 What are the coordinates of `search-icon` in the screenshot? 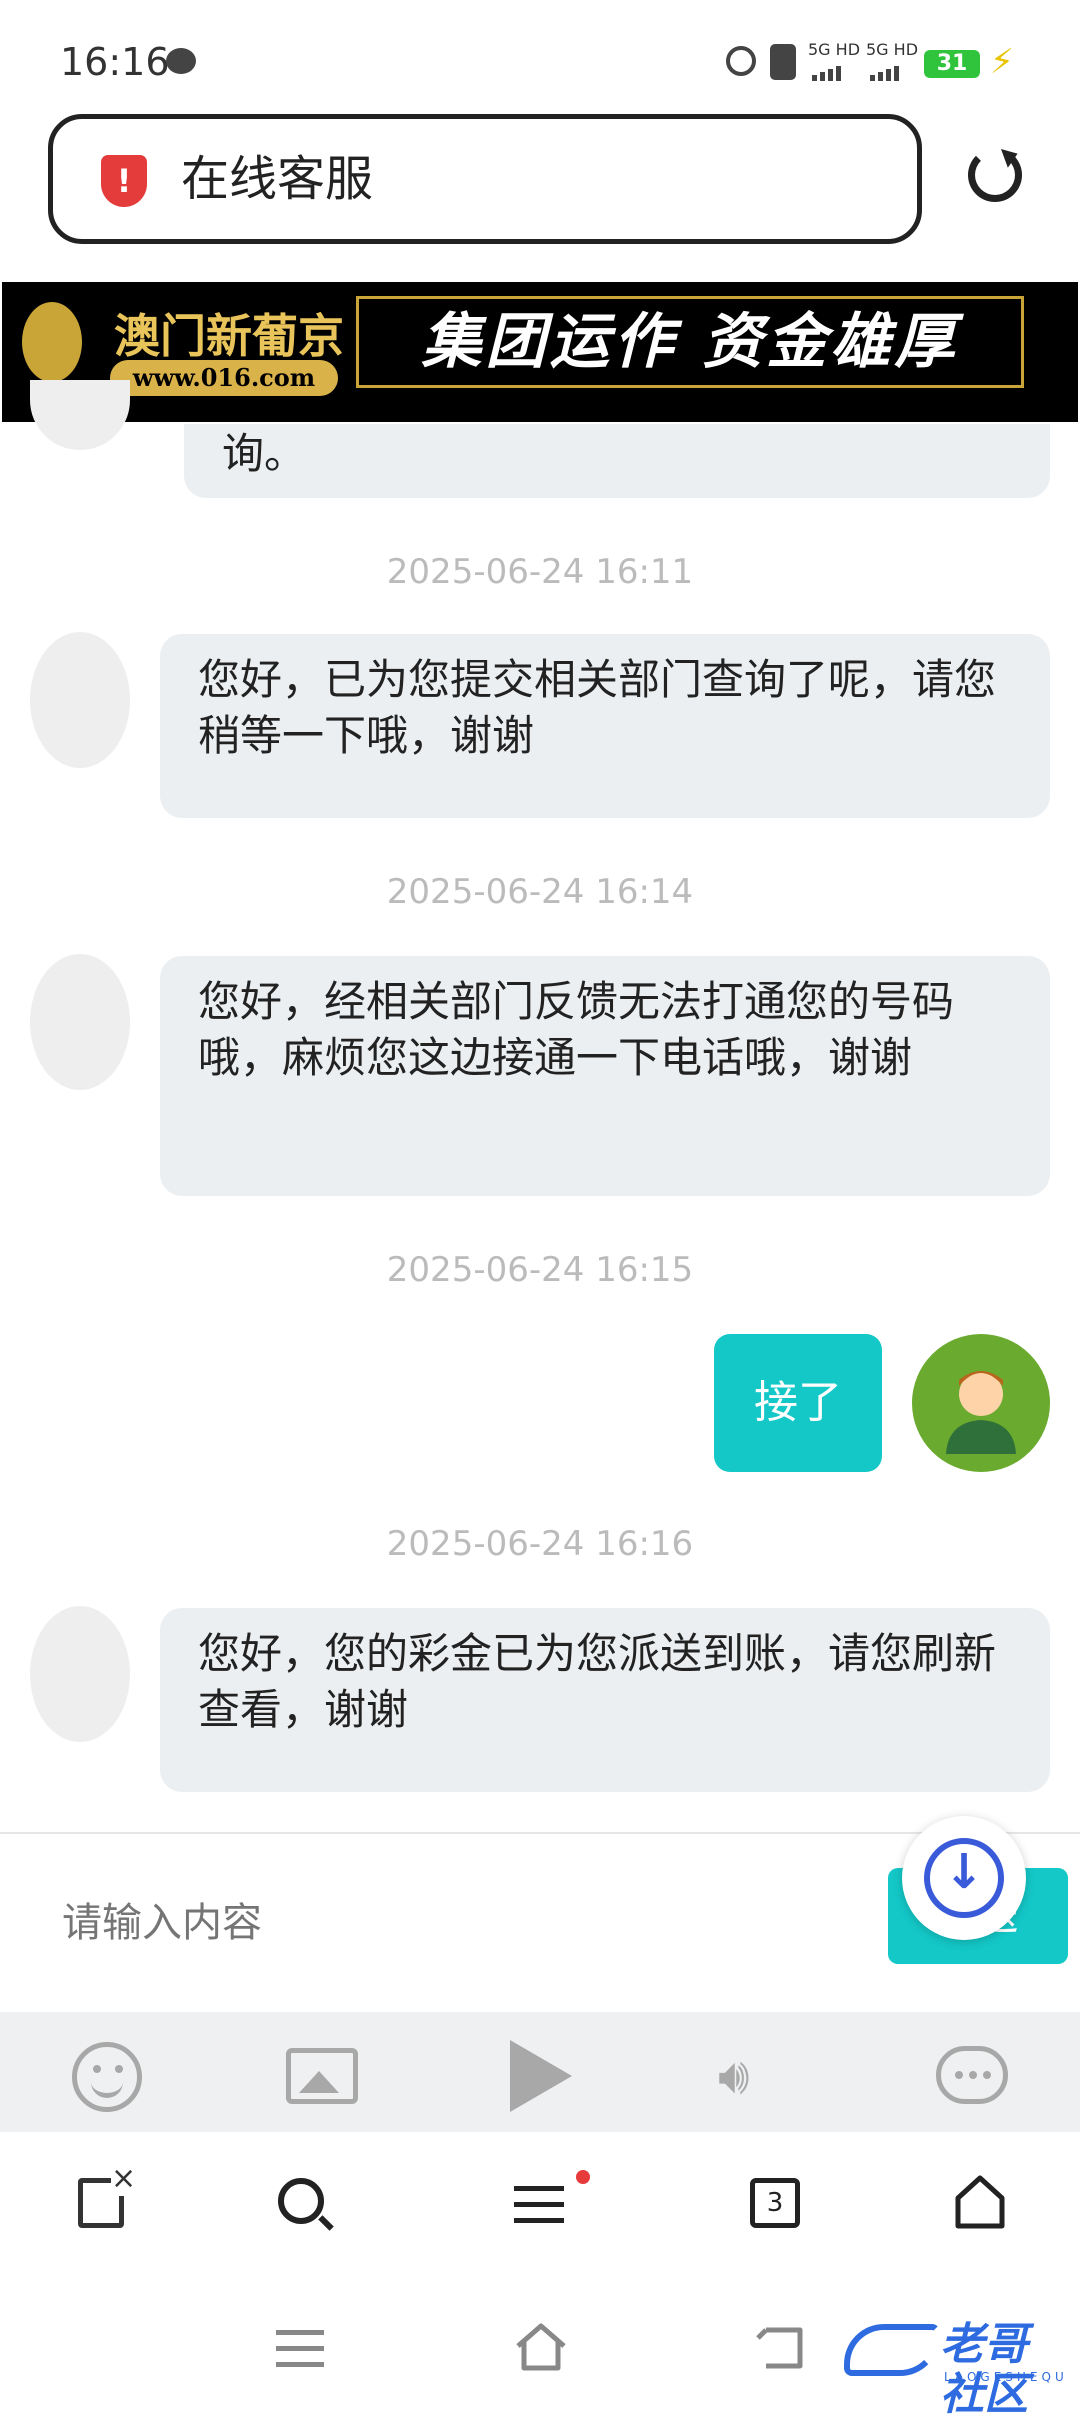 It's located at (301, 2201).